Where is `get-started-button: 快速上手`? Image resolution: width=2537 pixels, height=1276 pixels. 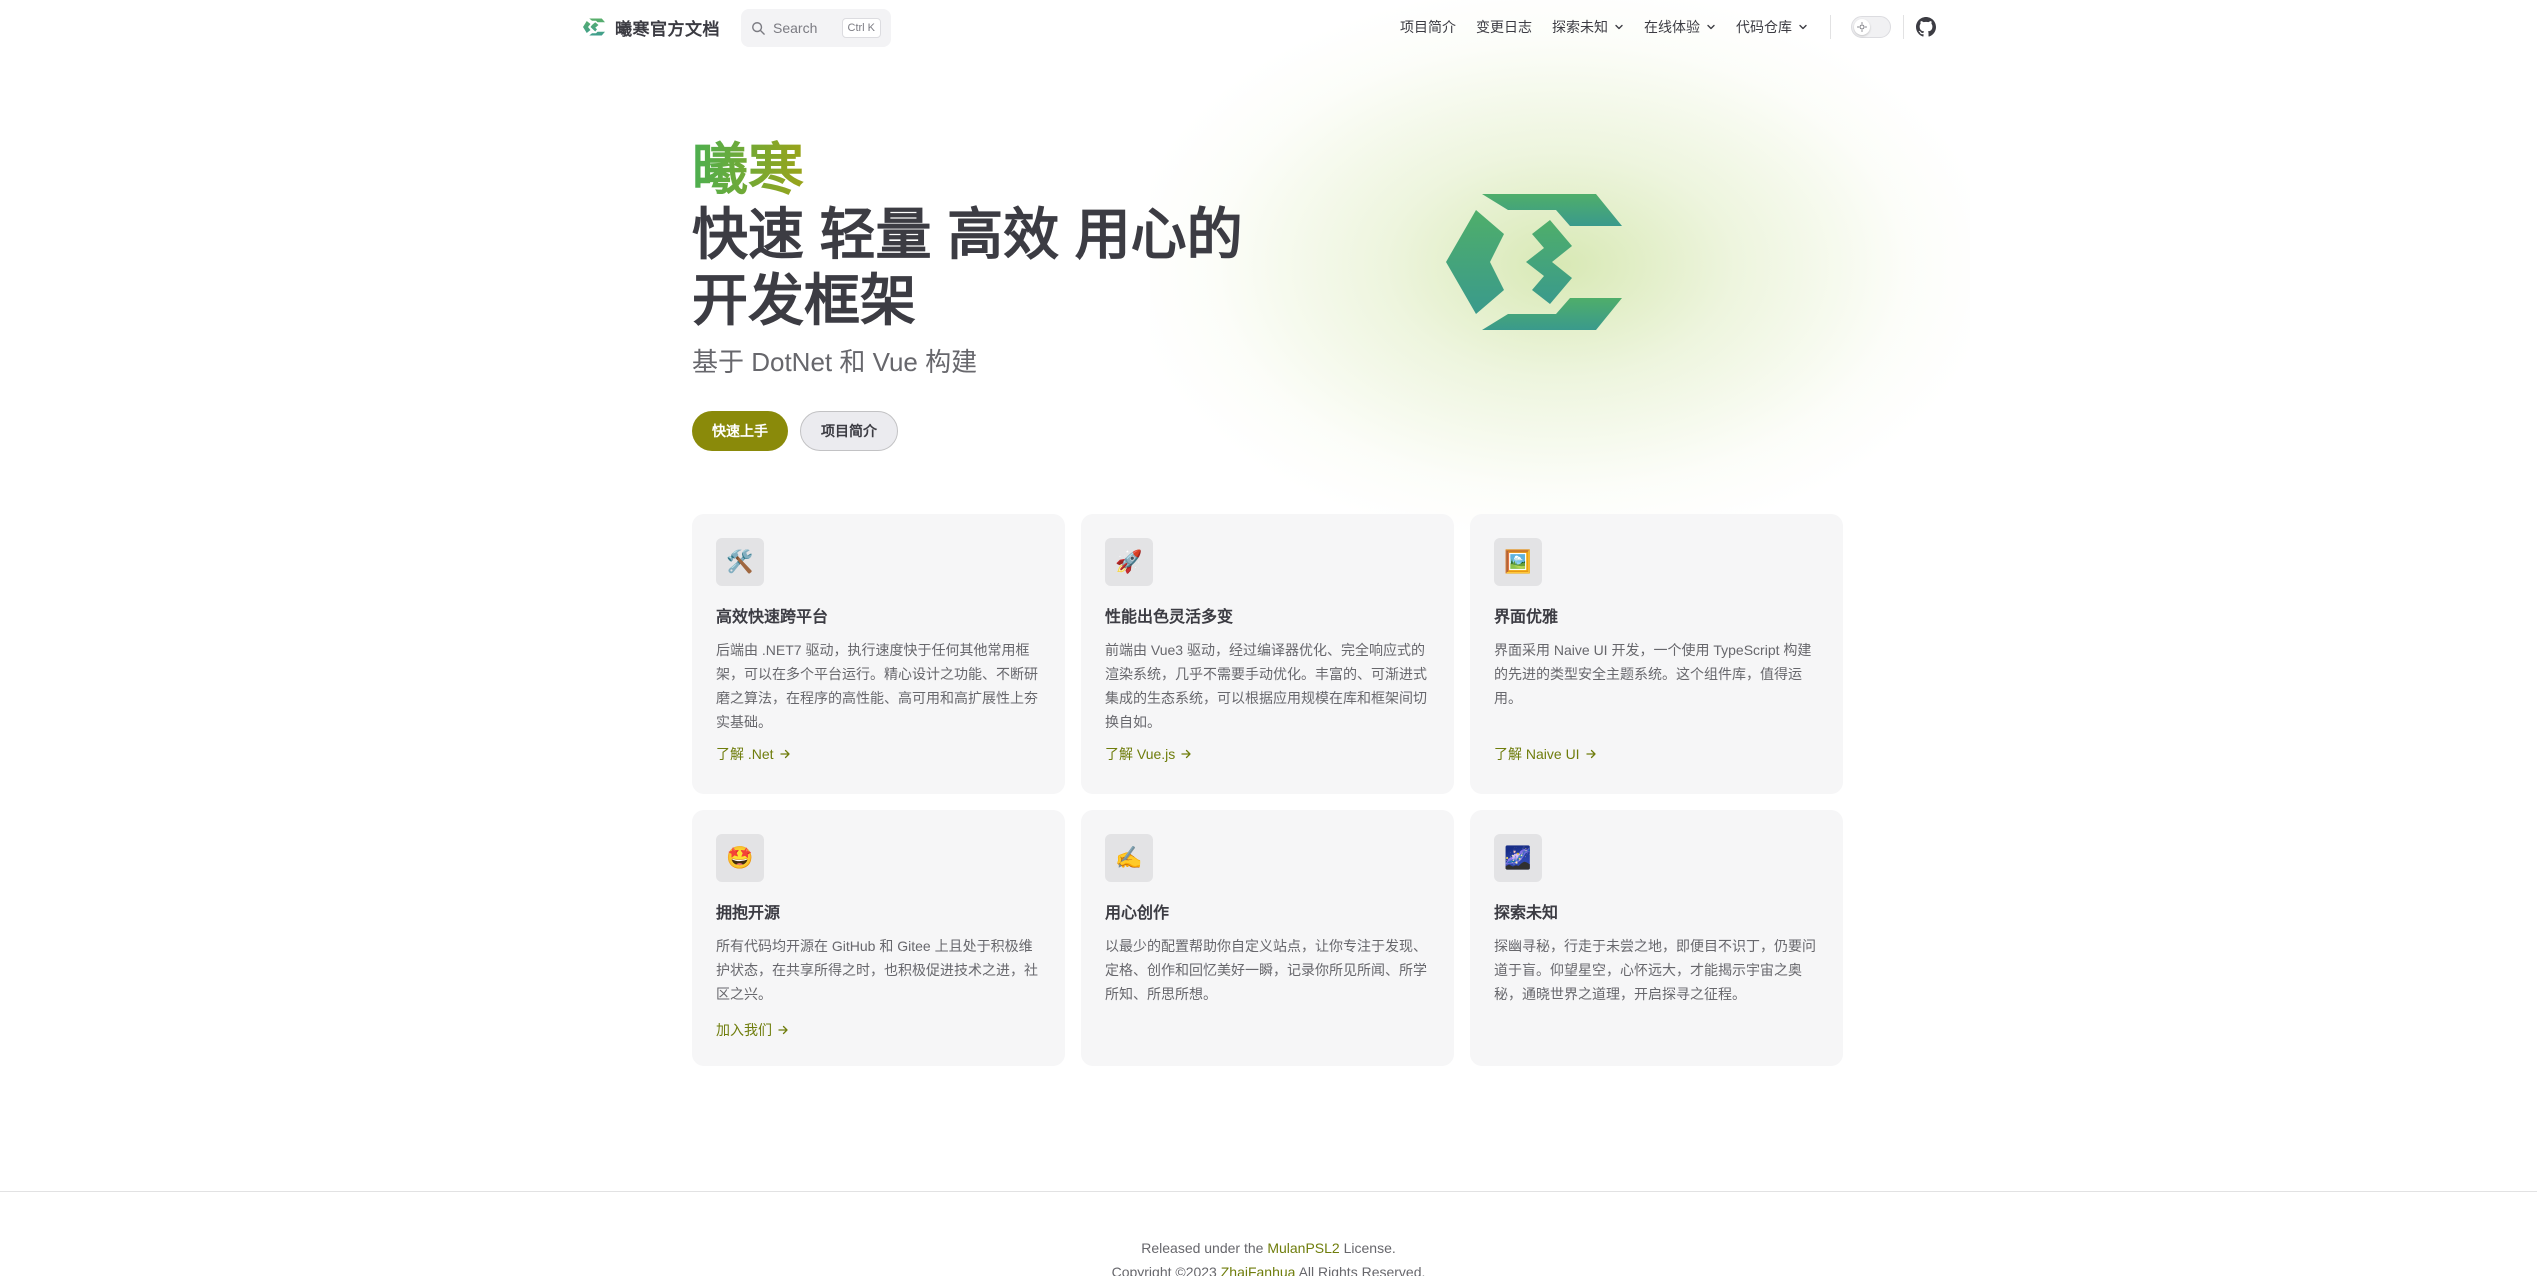
get-started-button: 快速上手 is located at coordinates (740, 431).